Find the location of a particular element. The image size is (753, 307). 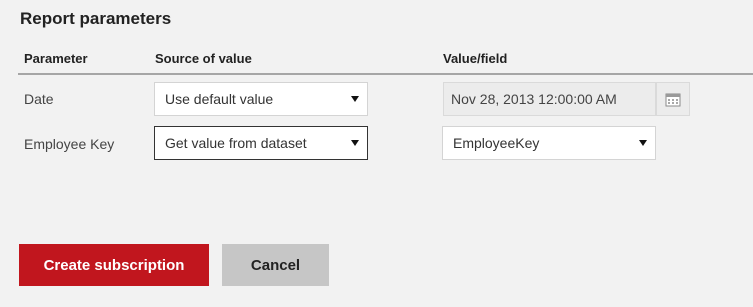

calendar-button is located at coordinates (673, 99).